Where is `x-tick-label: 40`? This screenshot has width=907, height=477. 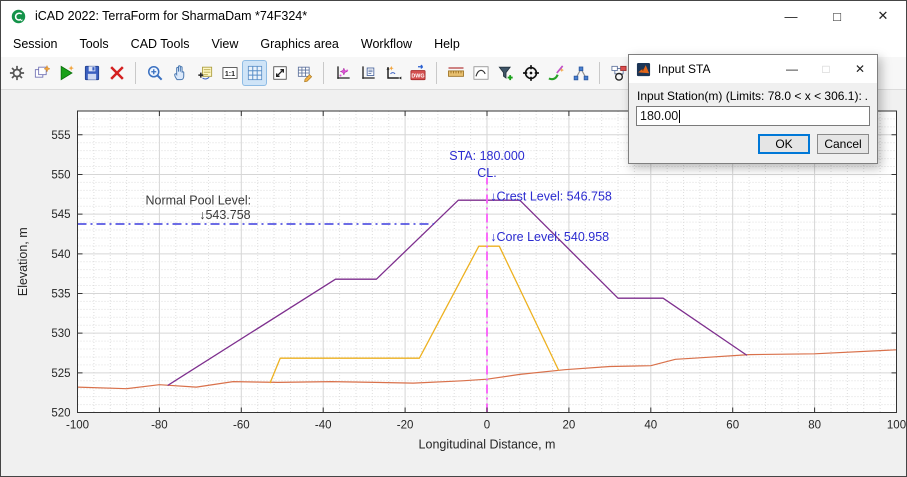
x-tick-label: 40 is located at coordinates (650, 426).